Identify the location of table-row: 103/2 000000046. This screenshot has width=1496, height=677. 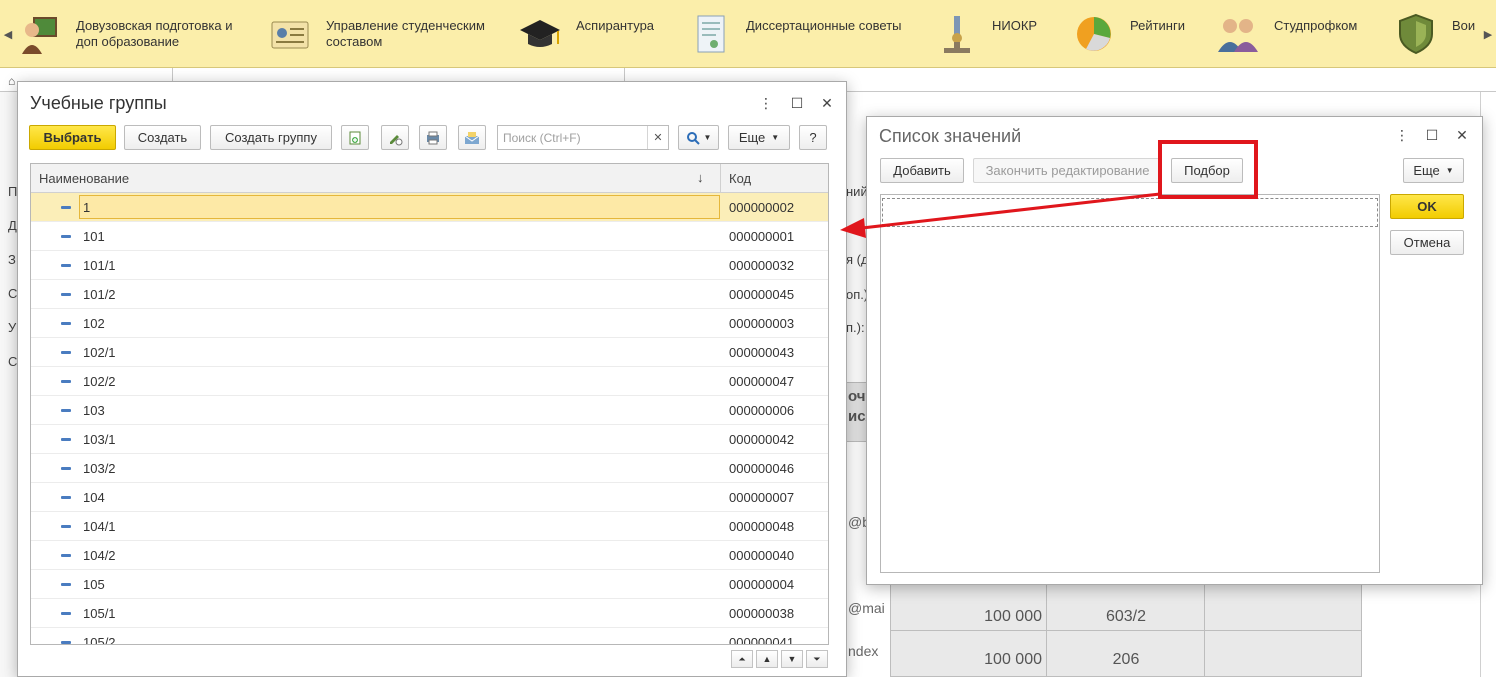
(429, 468).